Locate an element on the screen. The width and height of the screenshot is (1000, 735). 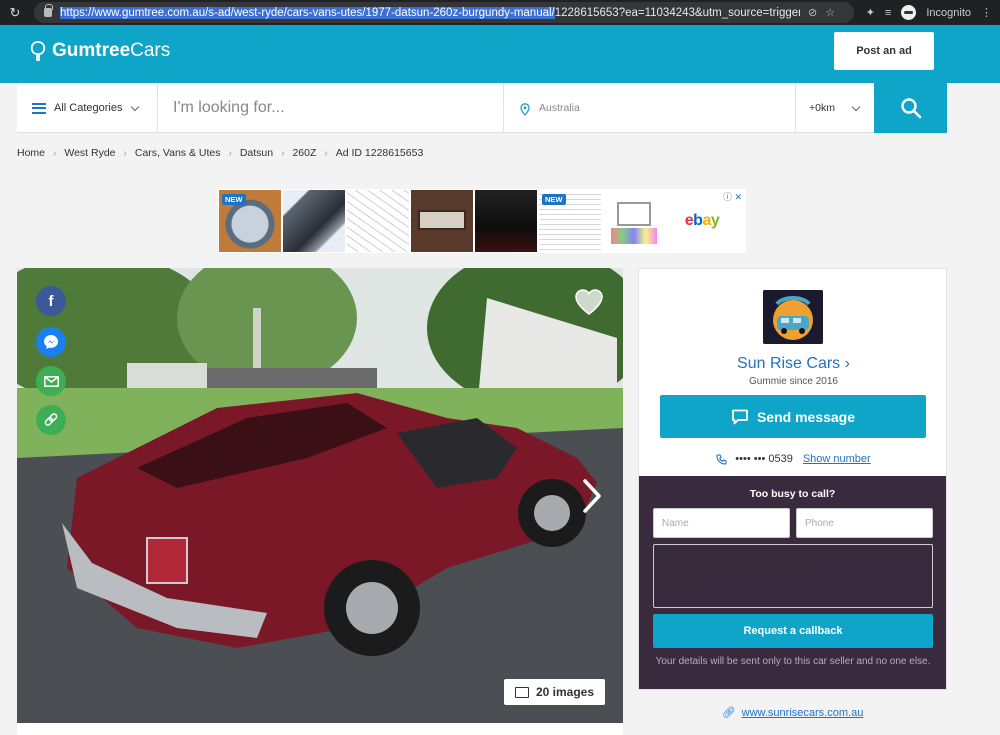
messenger-share-icon is located at coordinates (51, 342).